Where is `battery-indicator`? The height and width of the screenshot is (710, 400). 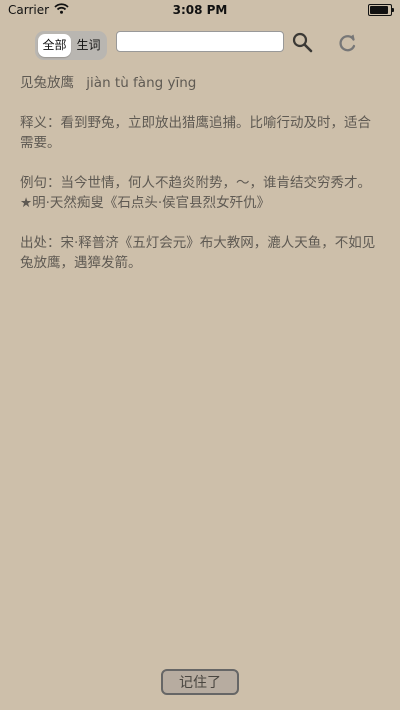
battery-indicator is located at coordinates (381, 10).